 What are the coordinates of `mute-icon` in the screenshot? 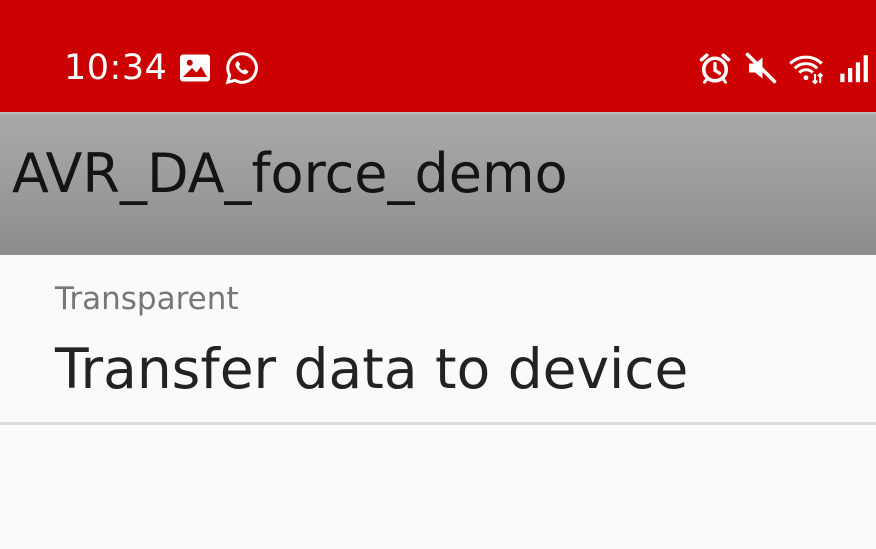 It's located at (761, 68).